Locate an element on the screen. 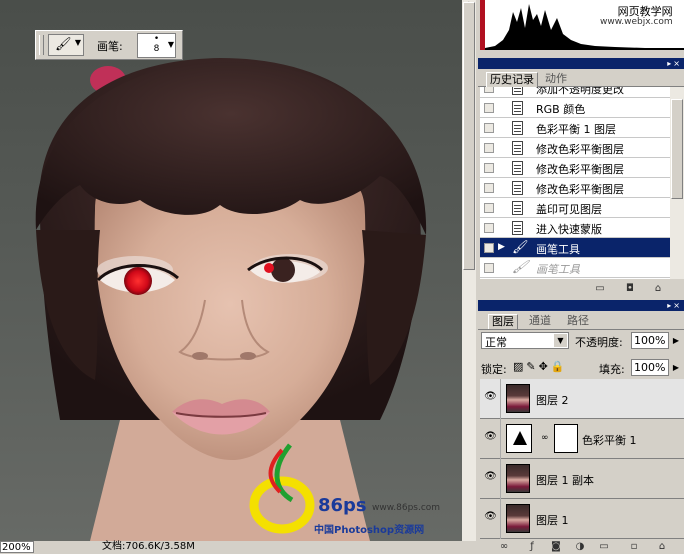 The height and width of the screenshot is (554, 684). zoom-level-field: 200% is located at coordinates (17, 547).